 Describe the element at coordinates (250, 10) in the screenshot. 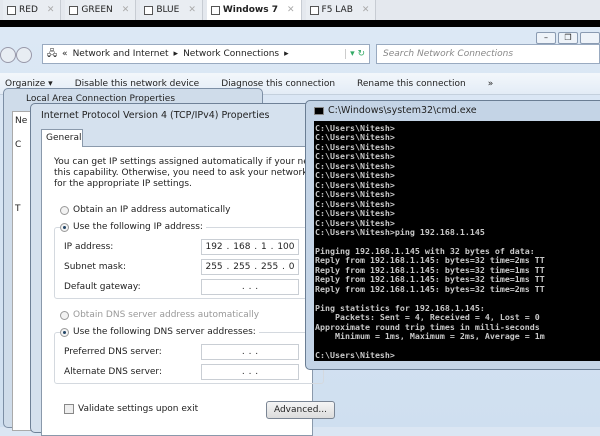

I see `tab-label: Windows 7` at that location.